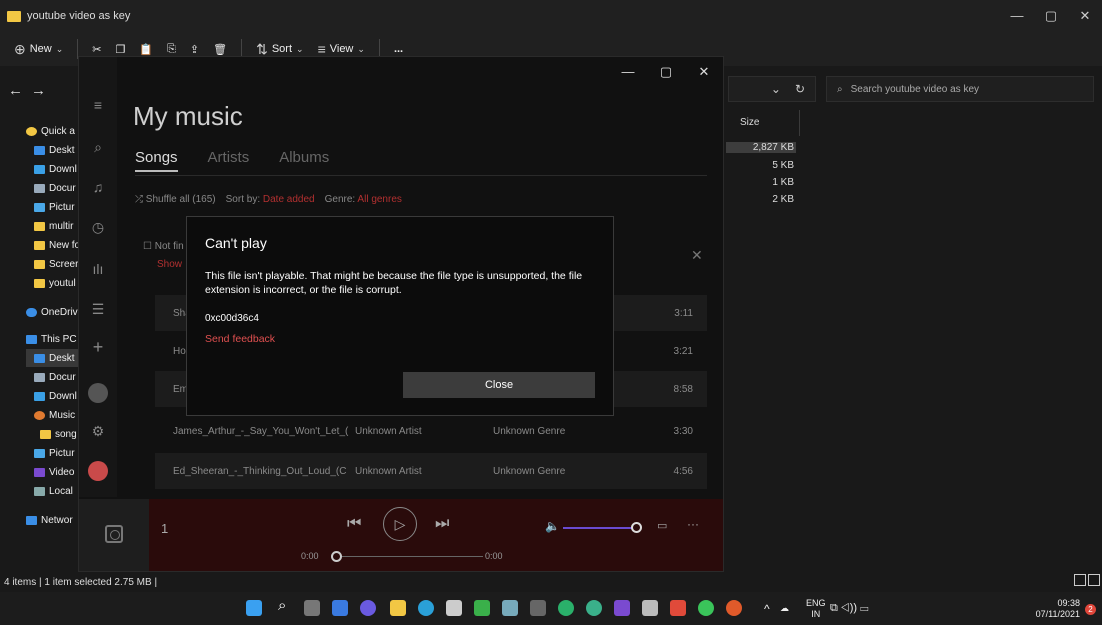 The image size is (1102, 625). I want to click on clock: 09:38 07/11/2021, so click(1058, 608).